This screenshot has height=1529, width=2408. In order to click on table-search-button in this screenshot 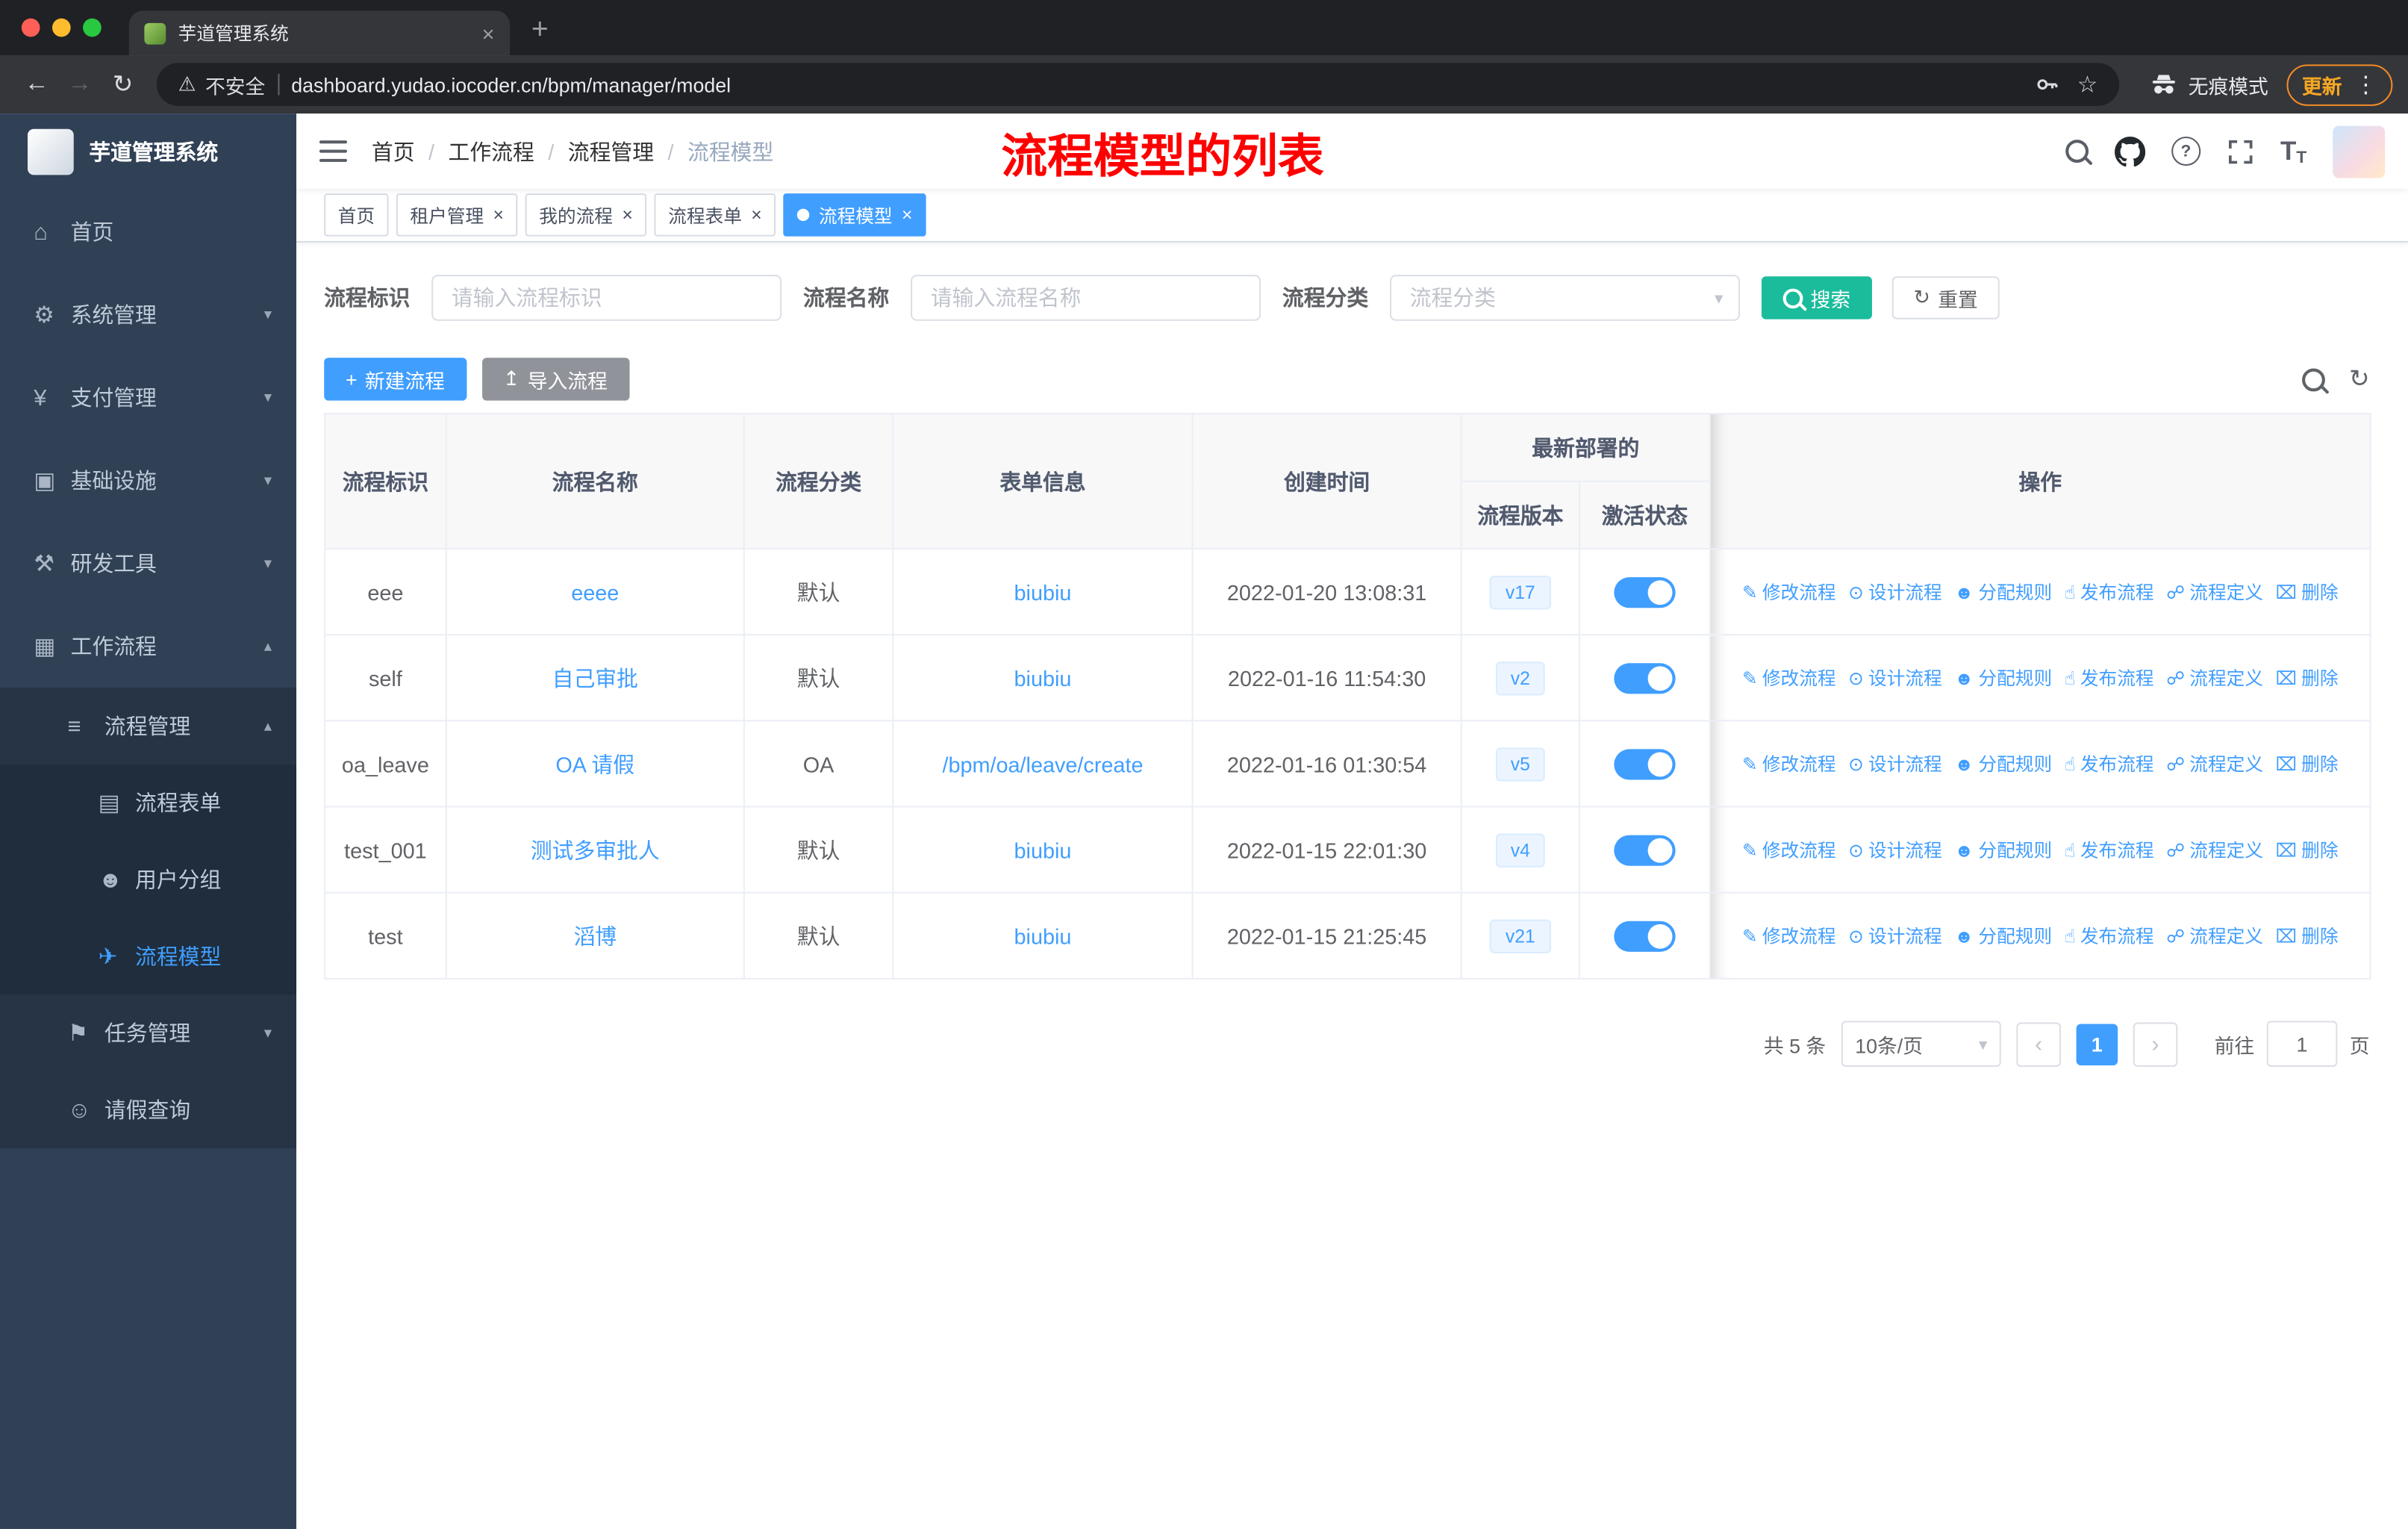, I will do `click(2313, 379)`.